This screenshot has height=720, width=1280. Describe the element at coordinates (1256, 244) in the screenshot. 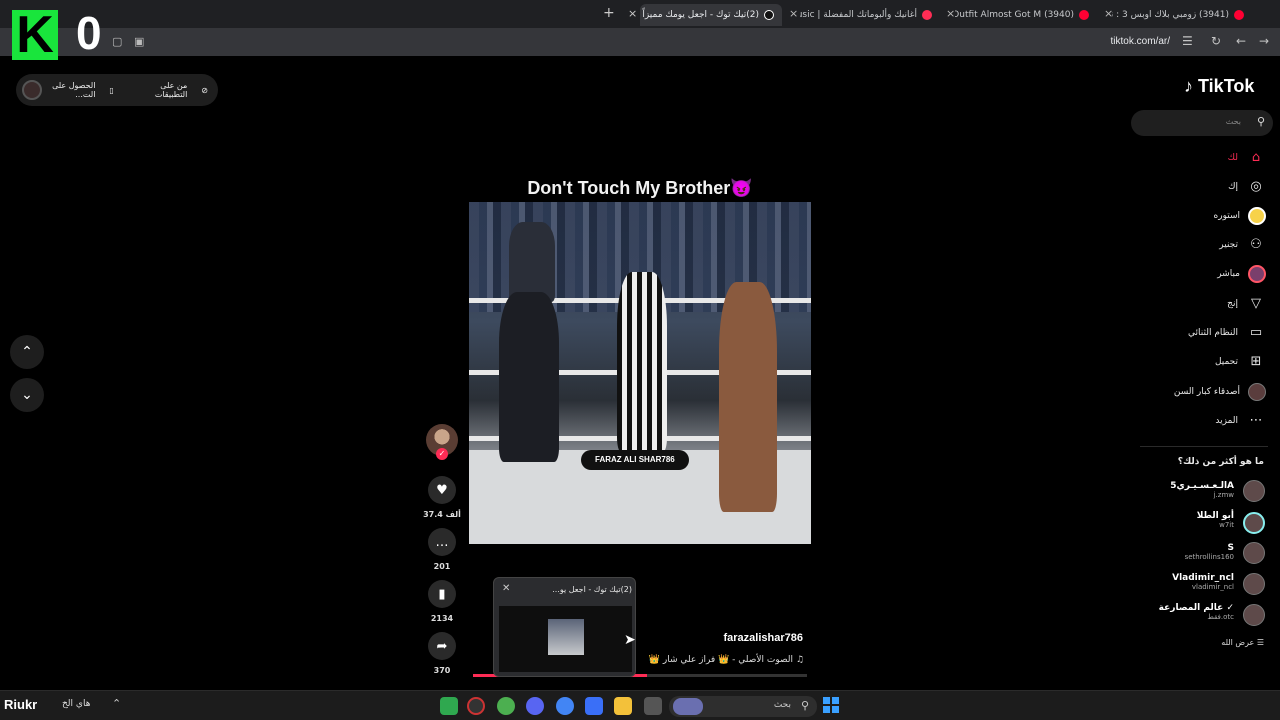

I see `following-icon: ⚇` at that location.